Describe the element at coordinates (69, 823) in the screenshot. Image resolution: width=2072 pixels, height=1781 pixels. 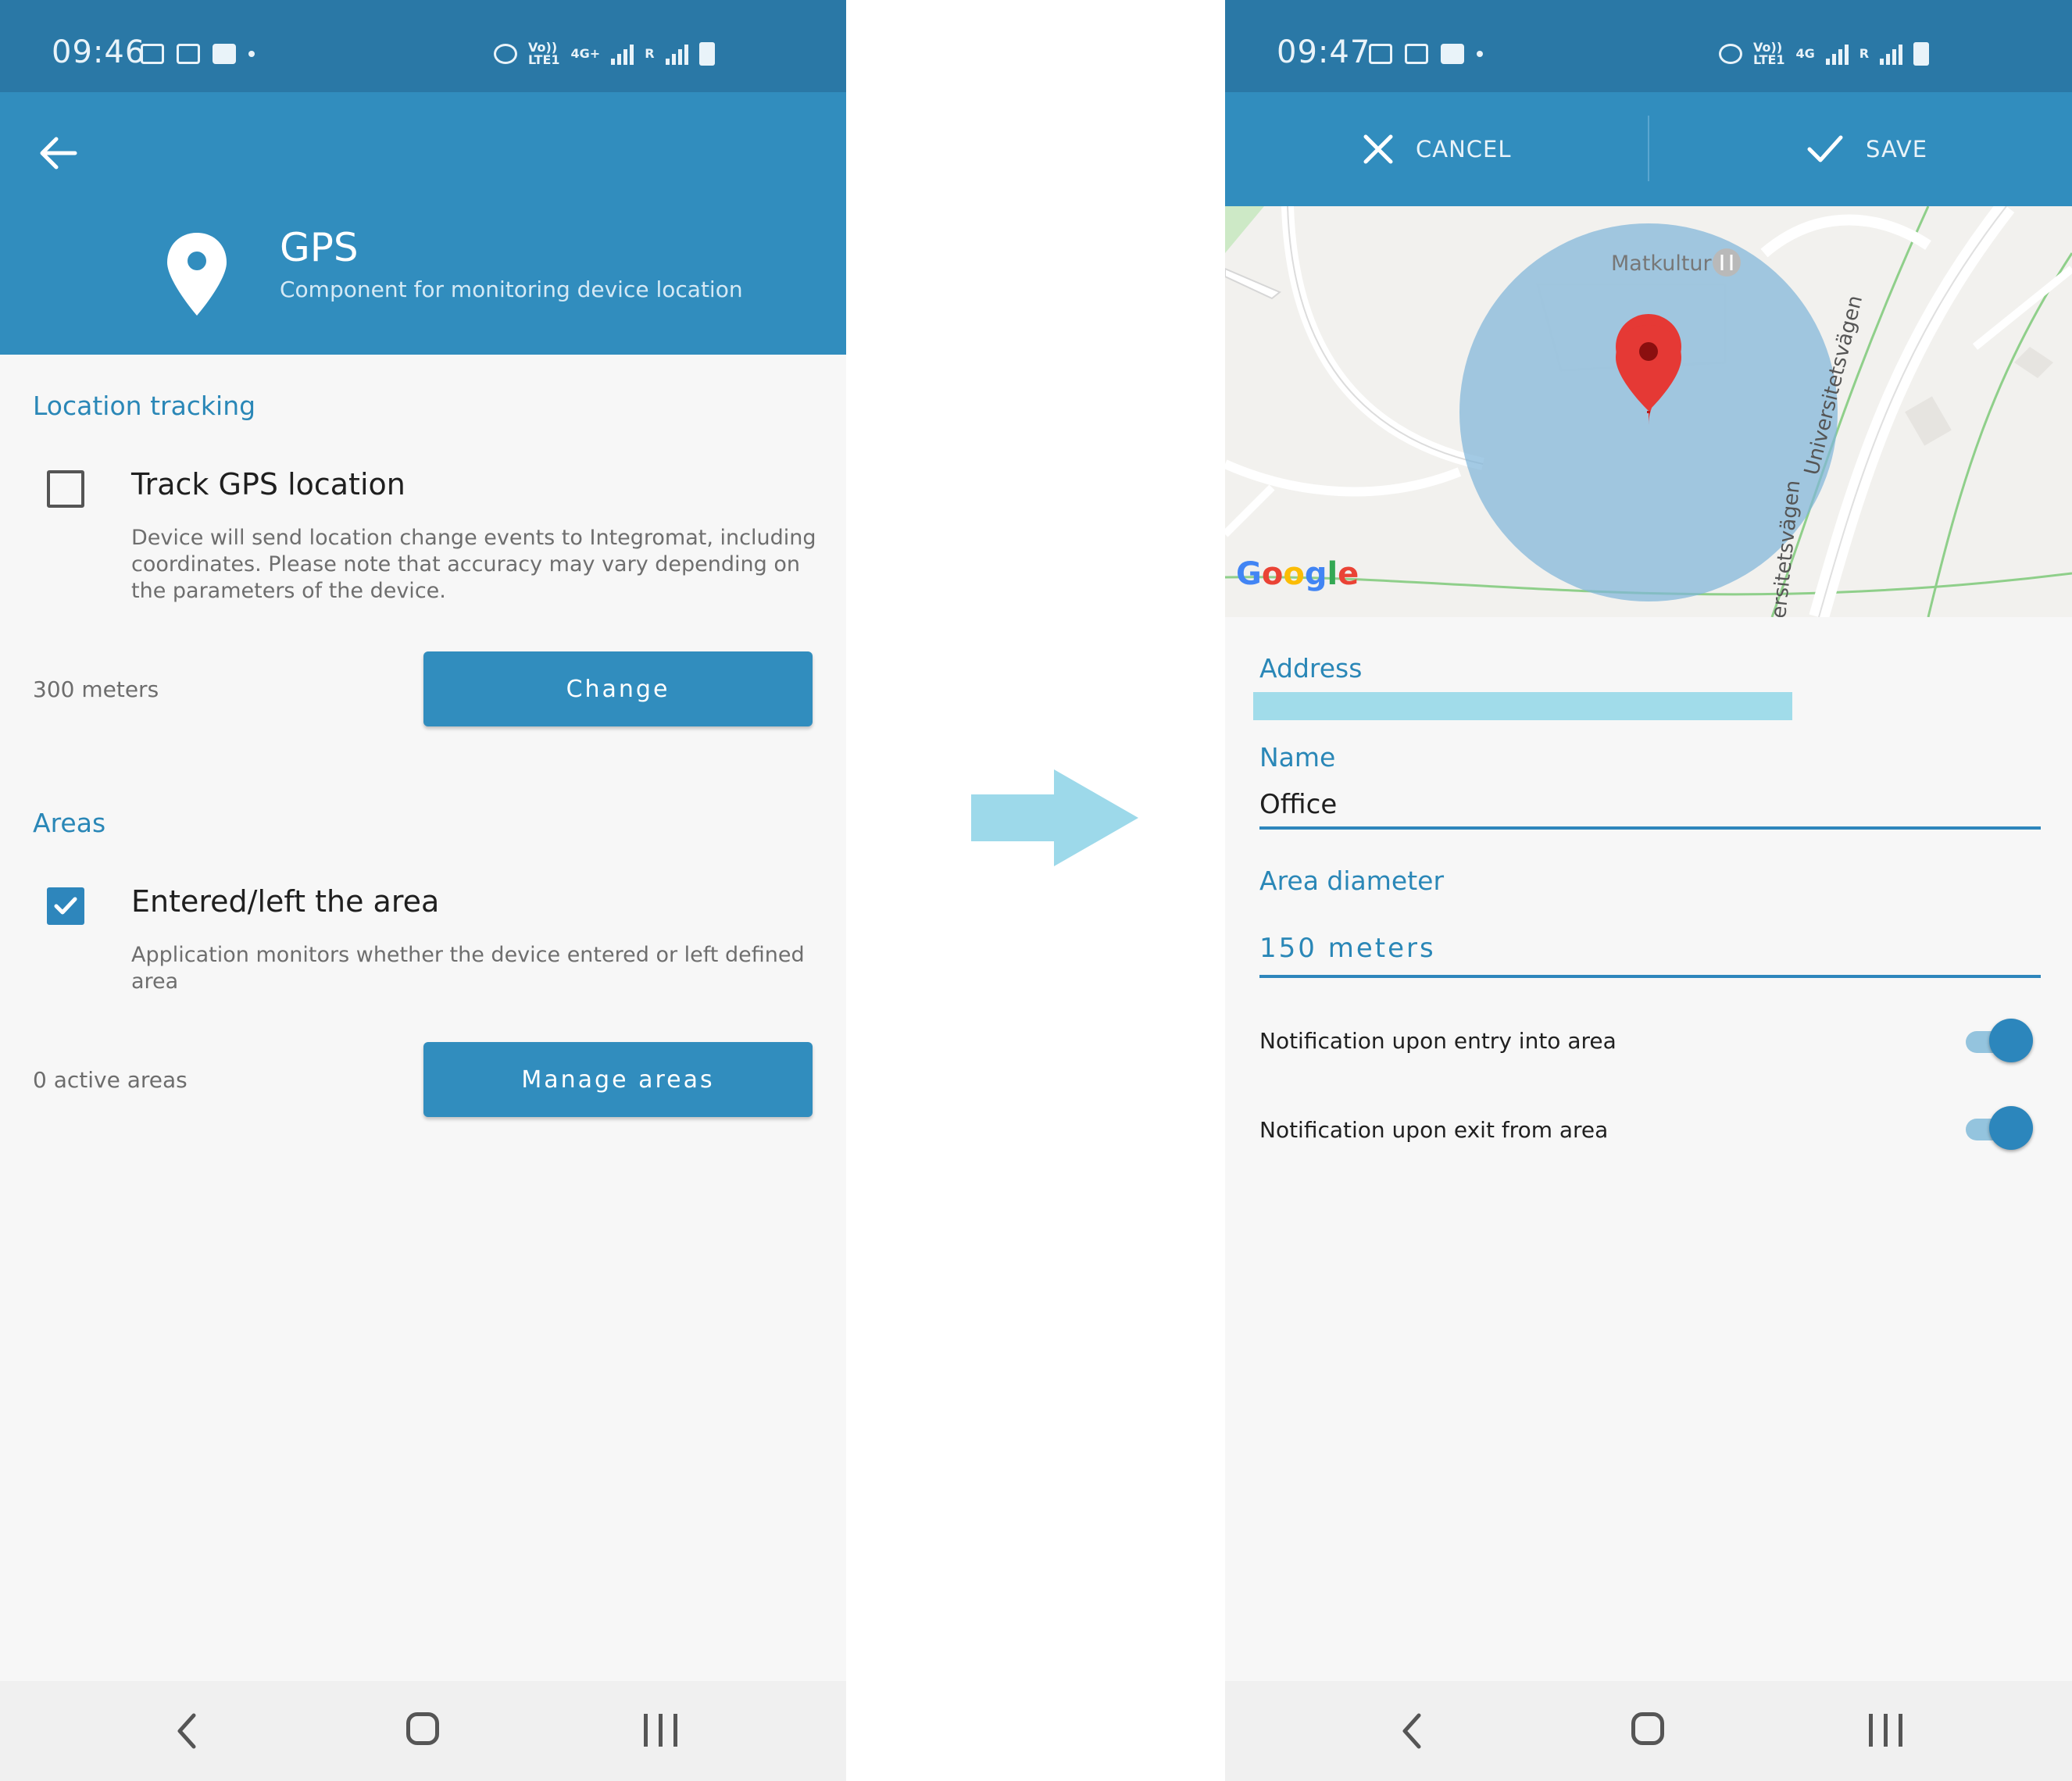
I see `areas-section-title: Areas` at that location.